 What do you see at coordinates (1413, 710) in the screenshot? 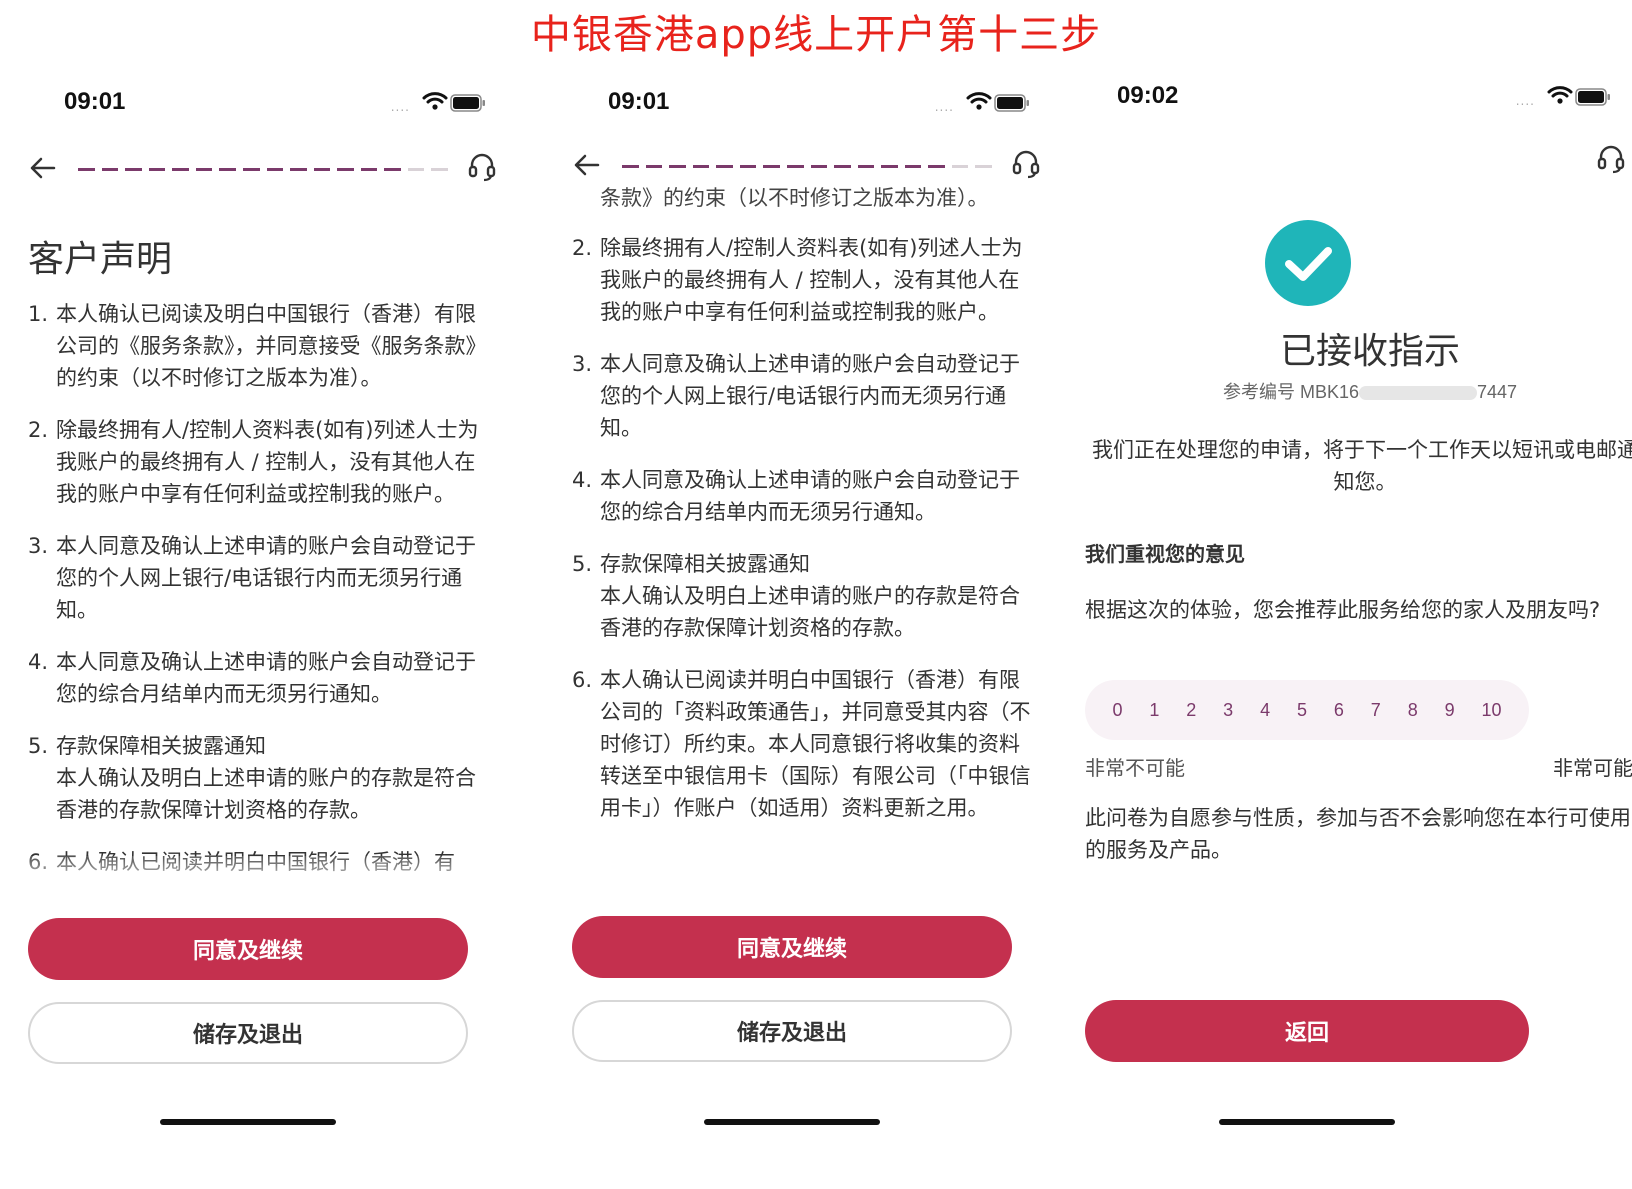
I see `rating-option-8: 8` at bounding box center [1413, 710].